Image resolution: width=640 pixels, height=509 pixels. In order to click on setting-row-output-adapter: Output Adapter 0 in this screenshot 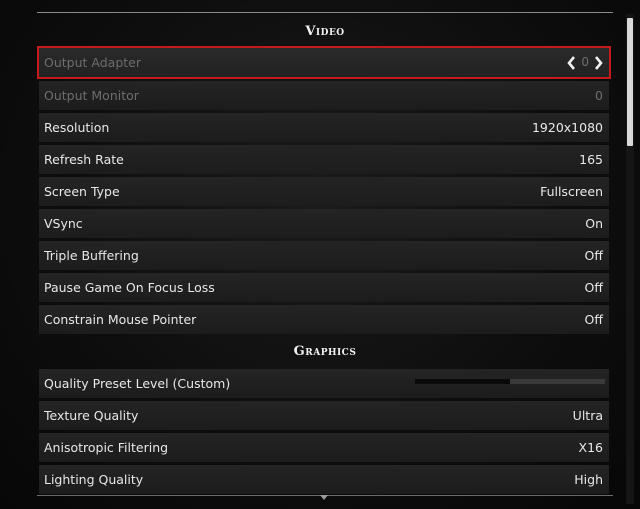, I will do `click(324, 62)`.